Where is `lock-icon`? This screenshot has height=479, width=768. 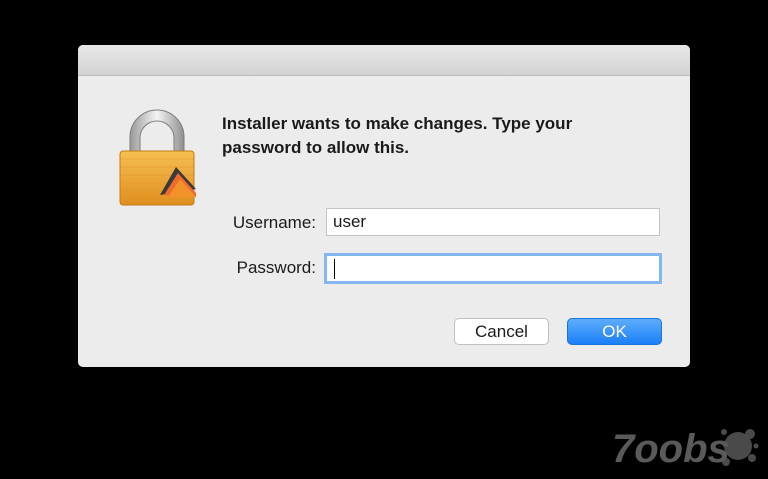 lock-icon is located at coordinates (157, 157).